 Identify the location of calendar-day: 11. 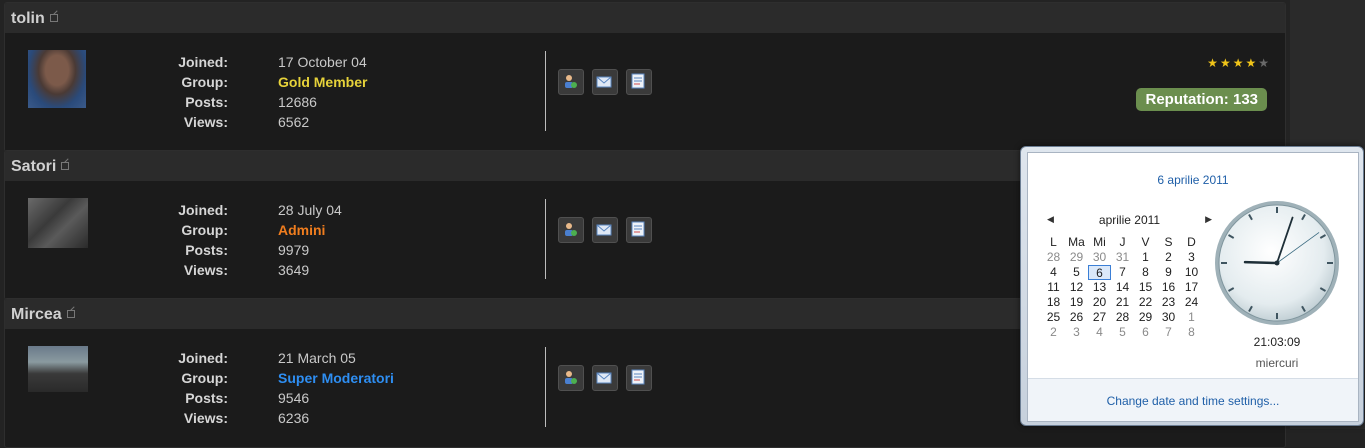
(1053, 287).